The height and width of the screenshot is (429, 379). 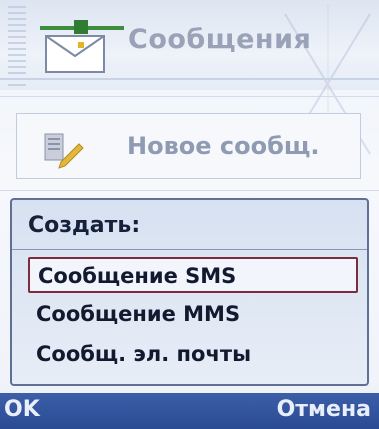 I want to click on new-message-icon, so click(x=64, y=151).